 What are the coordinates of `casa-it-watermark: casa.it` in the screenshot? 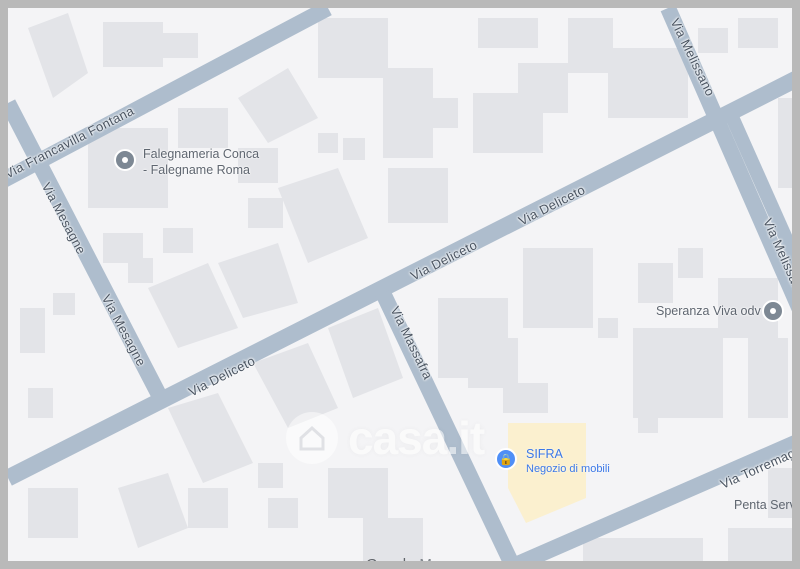 It's located at (385, 438).